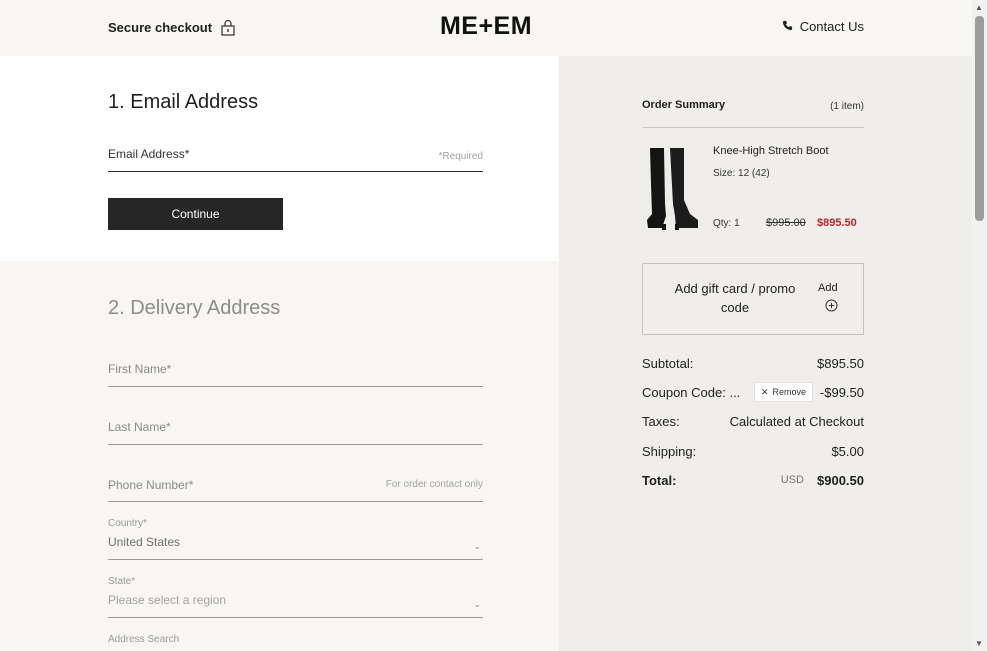 The image size is (987, 651). Describe the element at coordinates (673, 189) in the screenshot. I see `product-image` at that location.